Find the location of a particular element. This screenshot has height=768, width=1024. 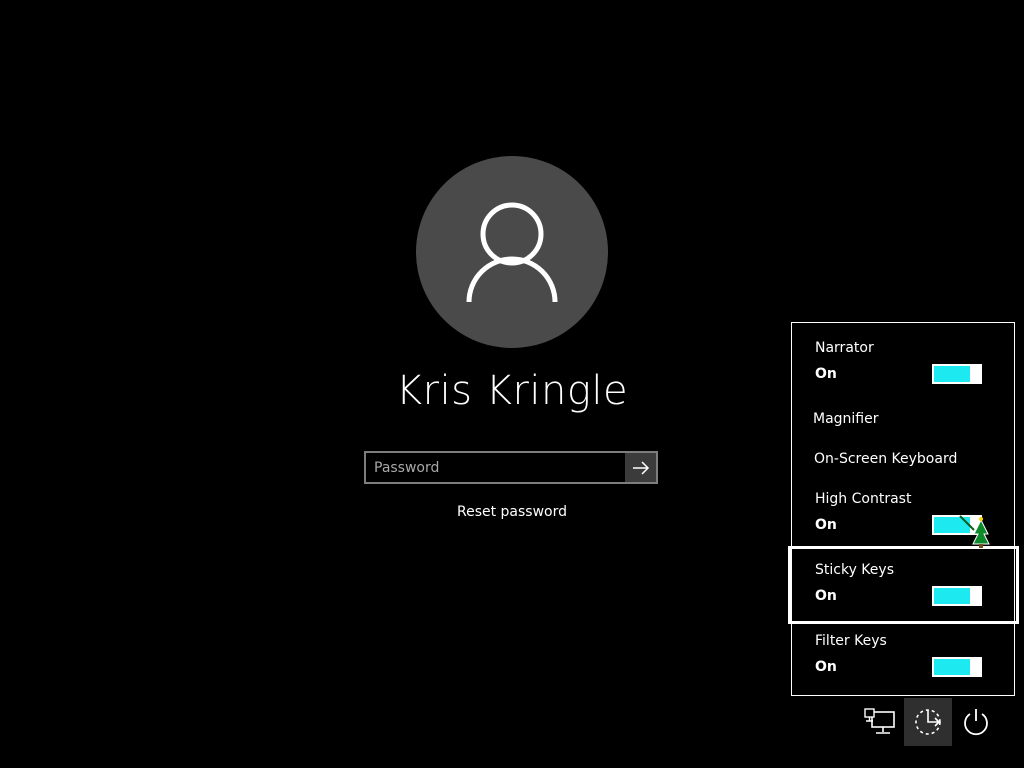

reset-password-link: Reset password is located at coordinates (512, 512).